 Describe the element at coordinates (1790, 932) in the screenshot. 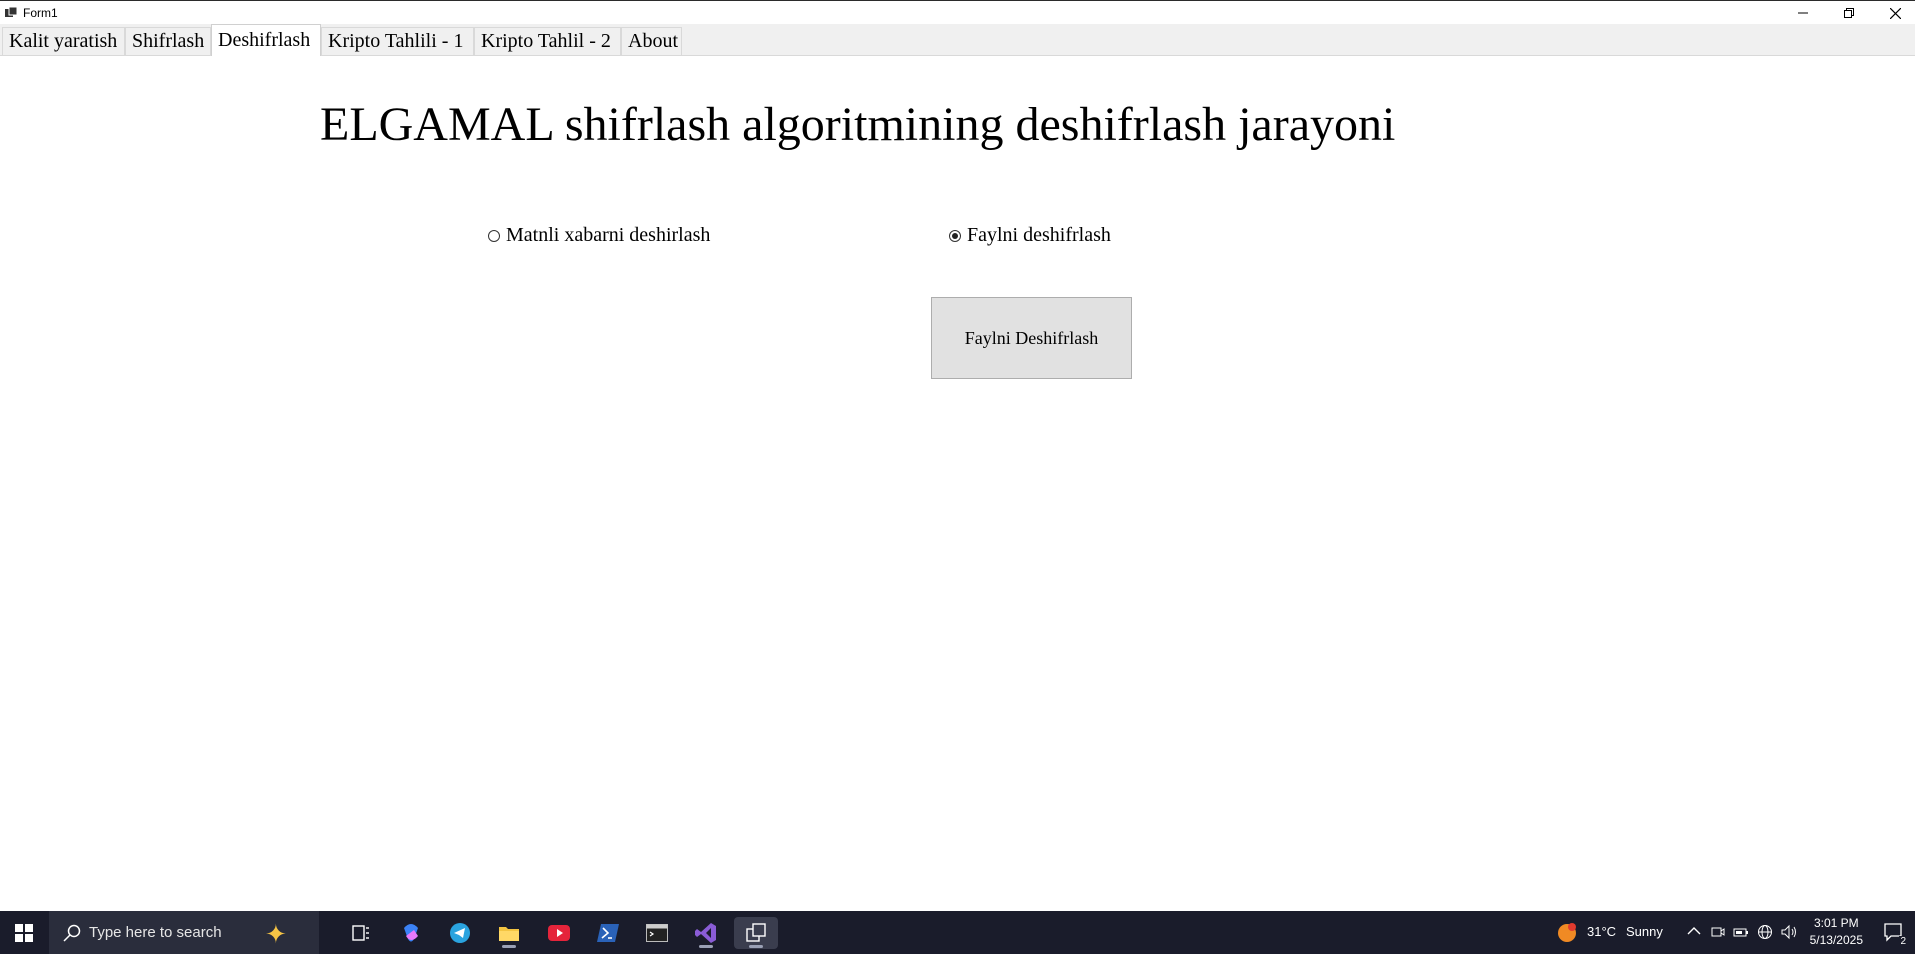

I see `volume-icon` at that location.